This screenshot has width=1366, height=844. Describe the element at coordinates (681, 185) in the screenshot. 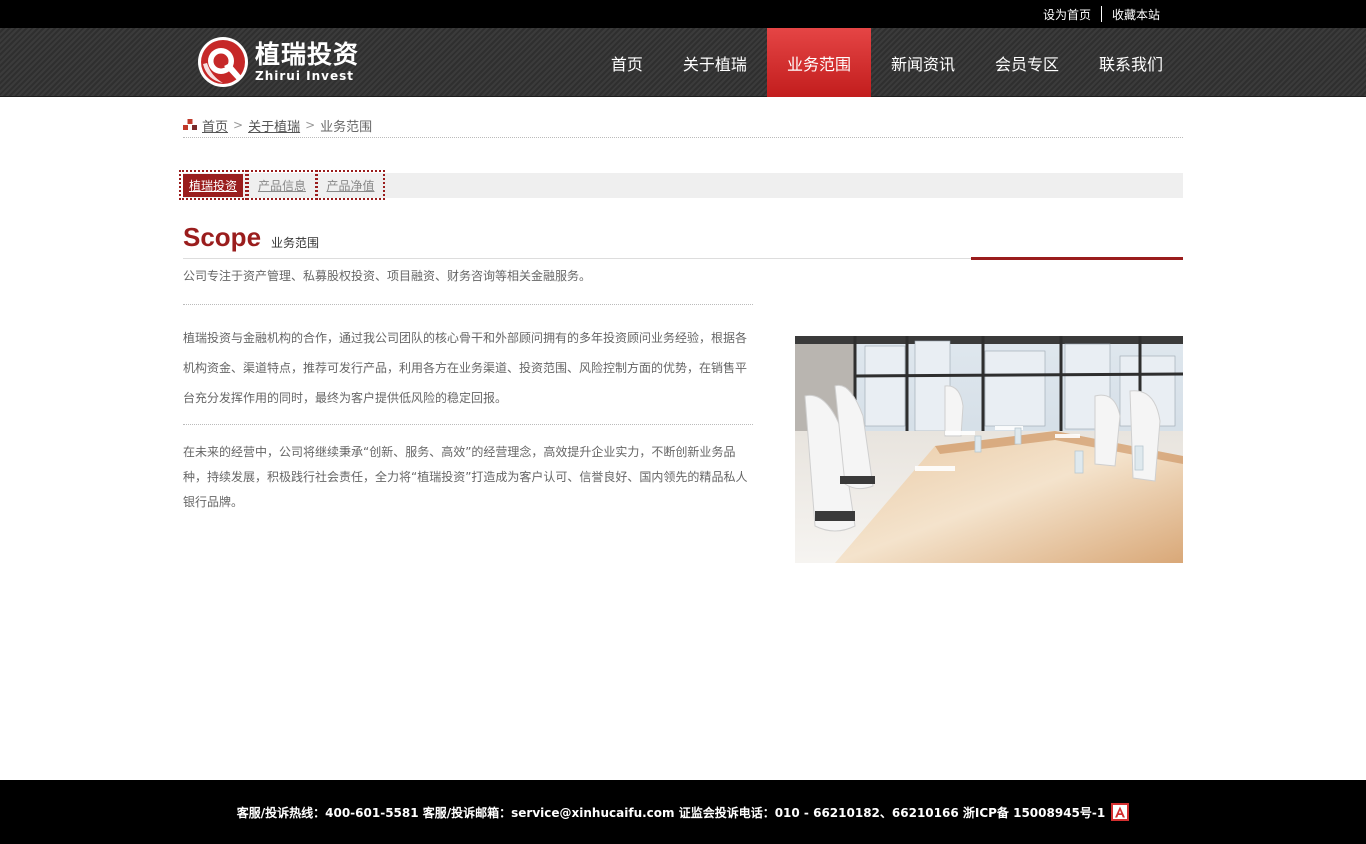

I see `sub-tabs: 植瑞投资 产品信息 产品净值` at that location.